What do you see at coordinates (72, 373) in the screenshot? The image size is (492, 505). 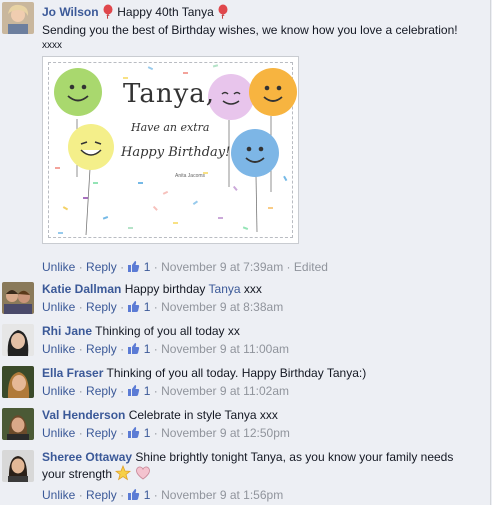 I see `comment-author: Ella Fraser` at bounding box center [72, 373].